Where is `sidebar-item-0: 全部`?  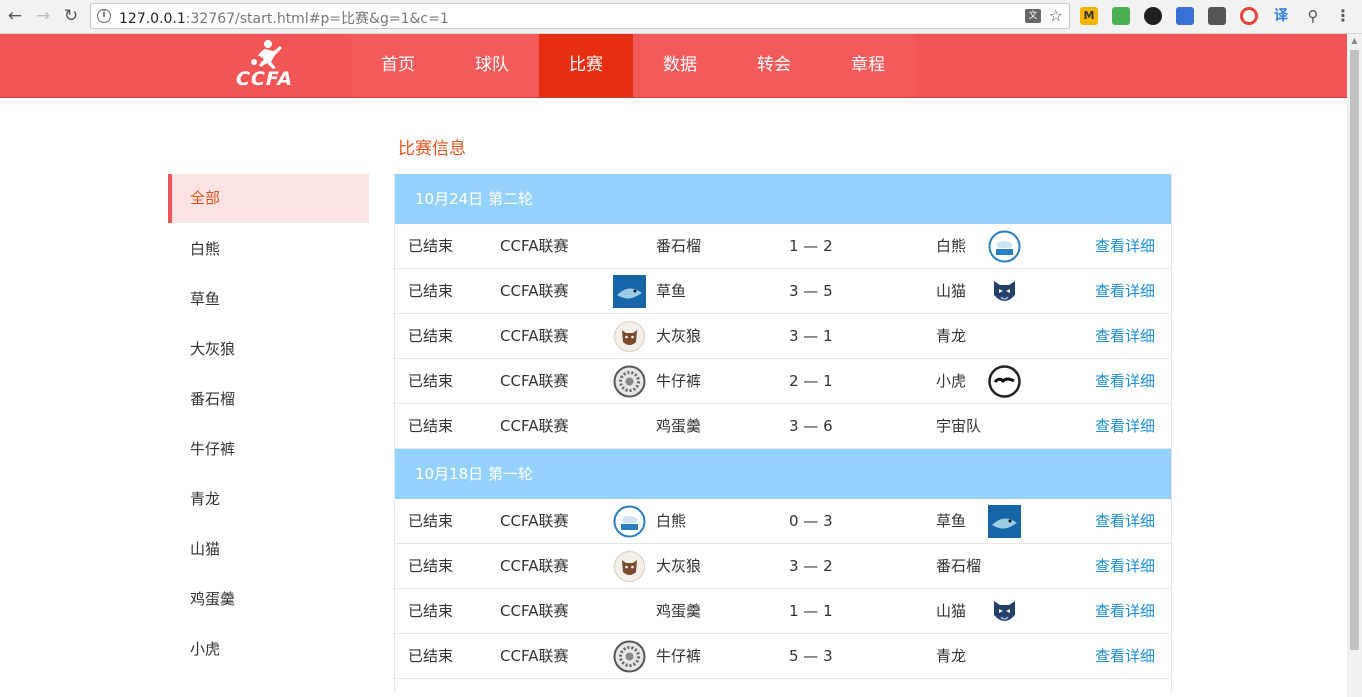 sidebar-item-0: 全部 is located at coordinates (268, 198).